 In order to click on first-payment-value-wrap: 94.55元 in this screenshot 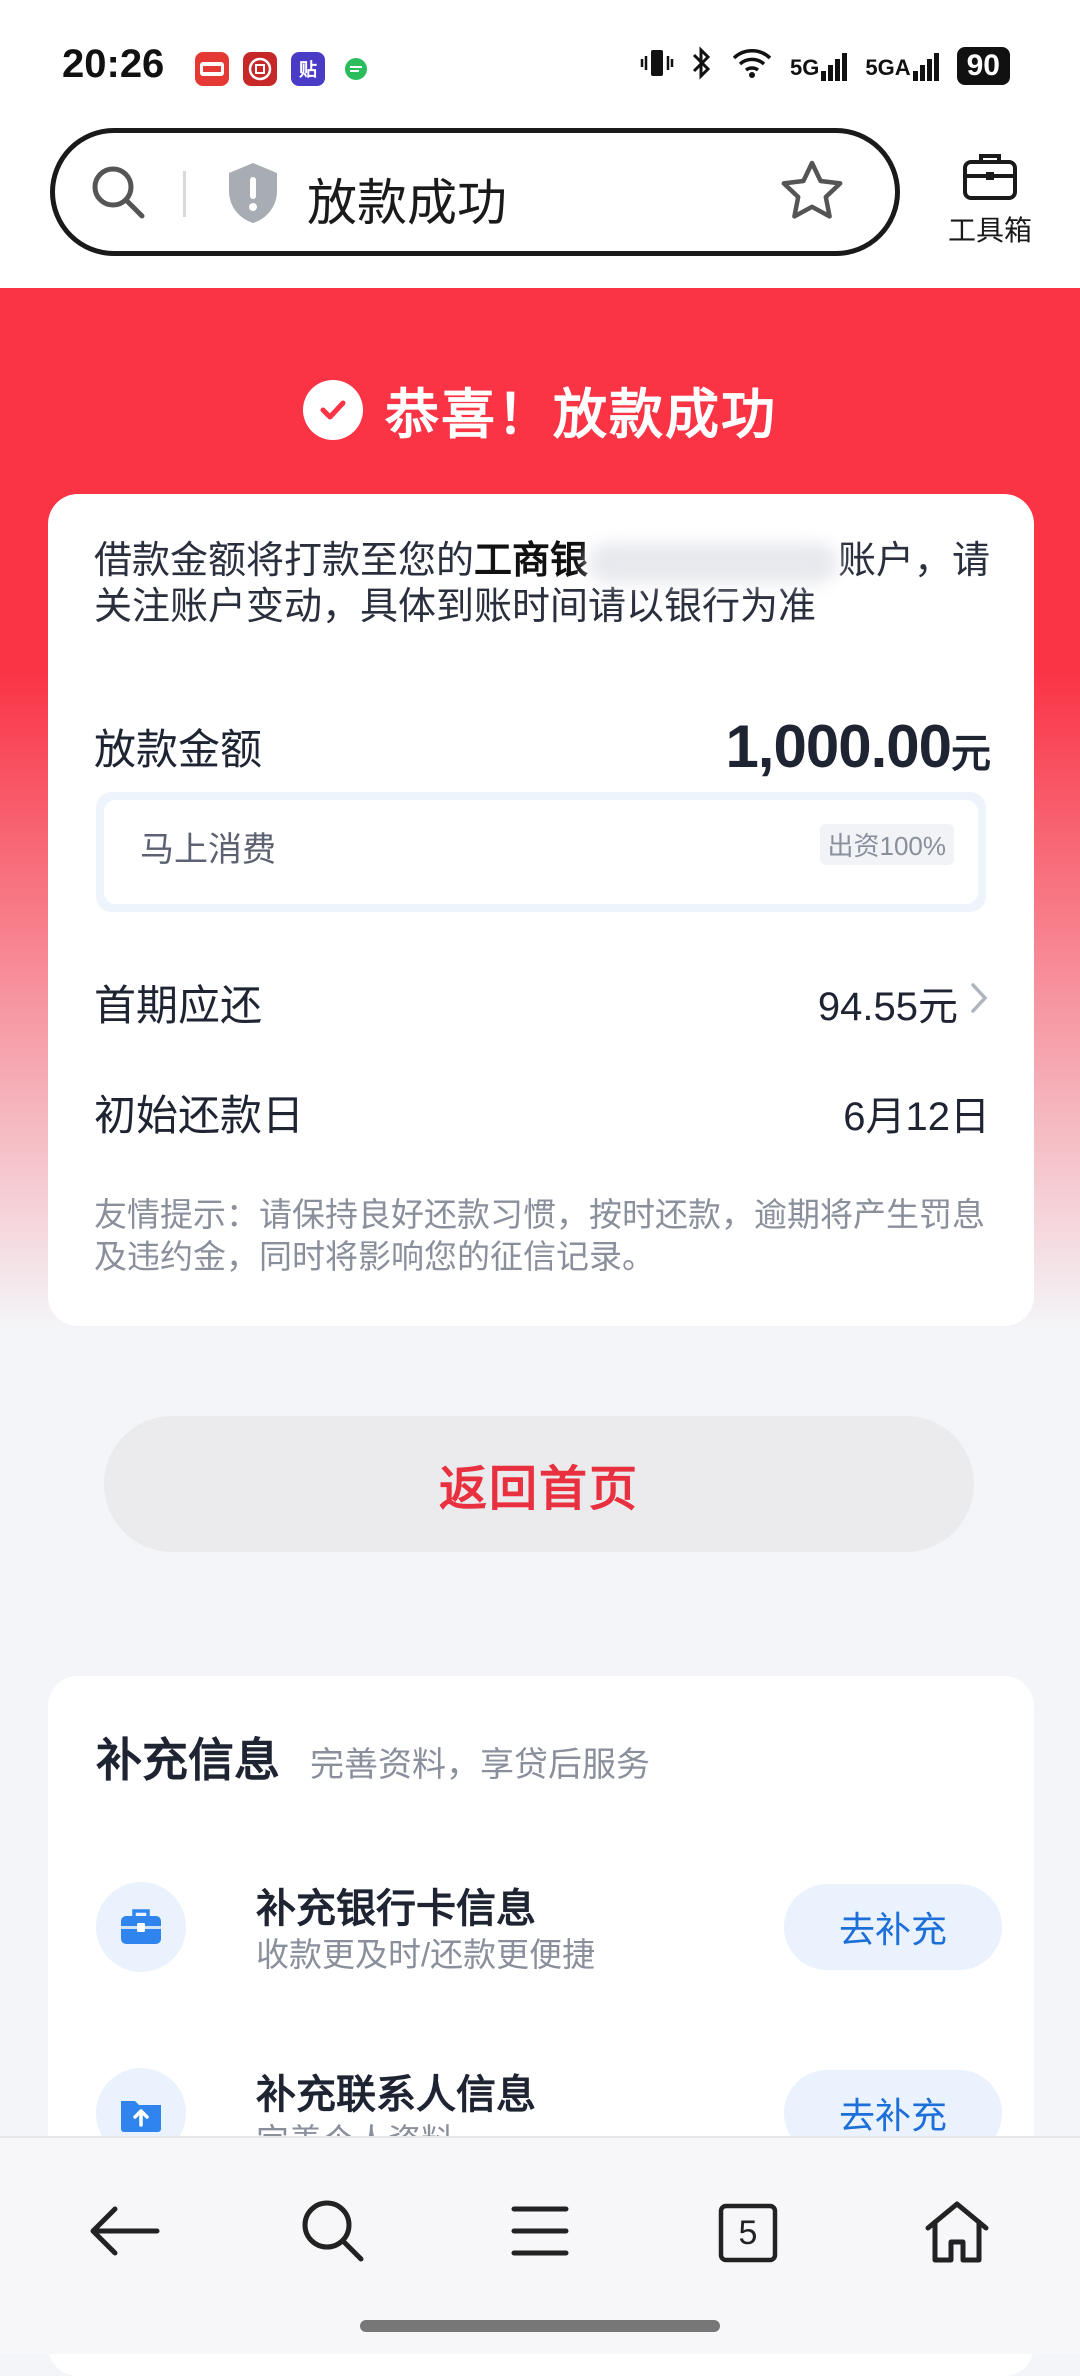, I will do `click(904, 1003)`.